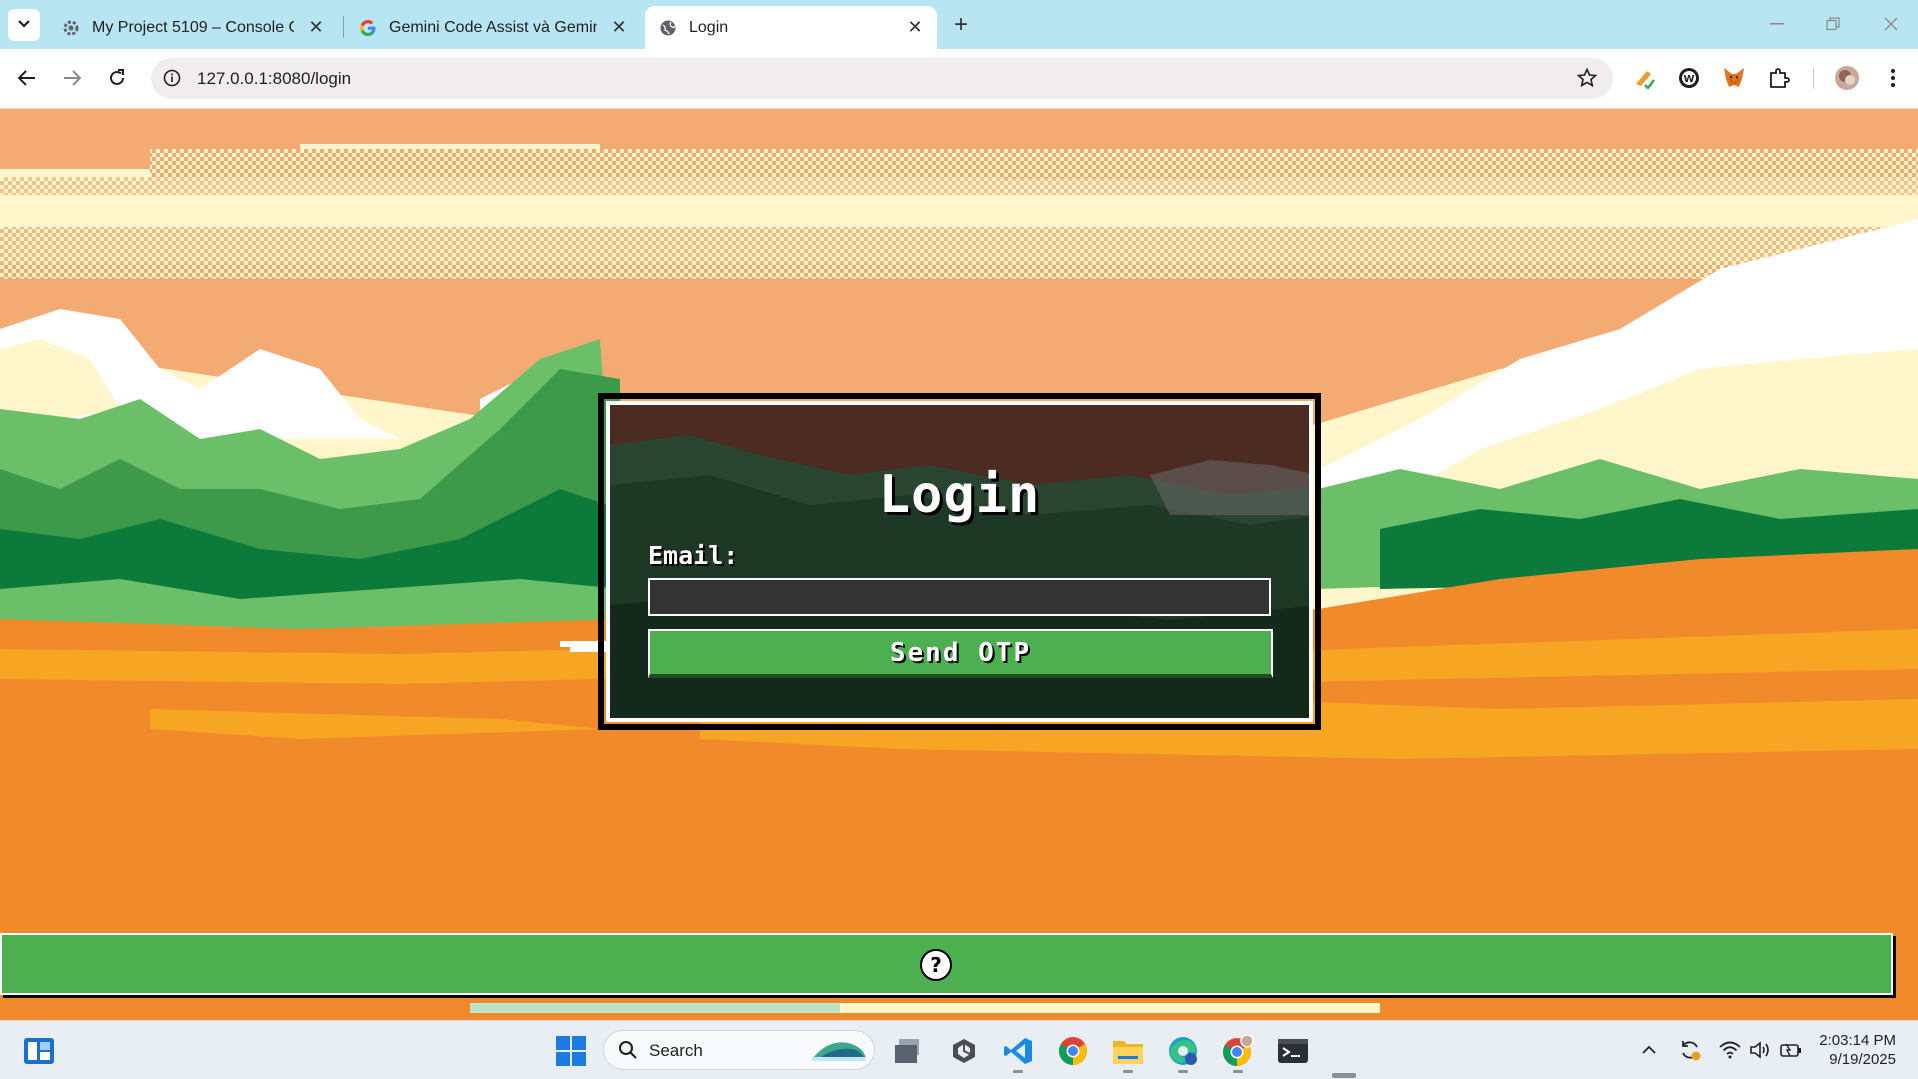  Describe the element at coordinates (882, 78) in the screenshot. I see `address-bar: 127.0.0.1:8080/login` at that location.